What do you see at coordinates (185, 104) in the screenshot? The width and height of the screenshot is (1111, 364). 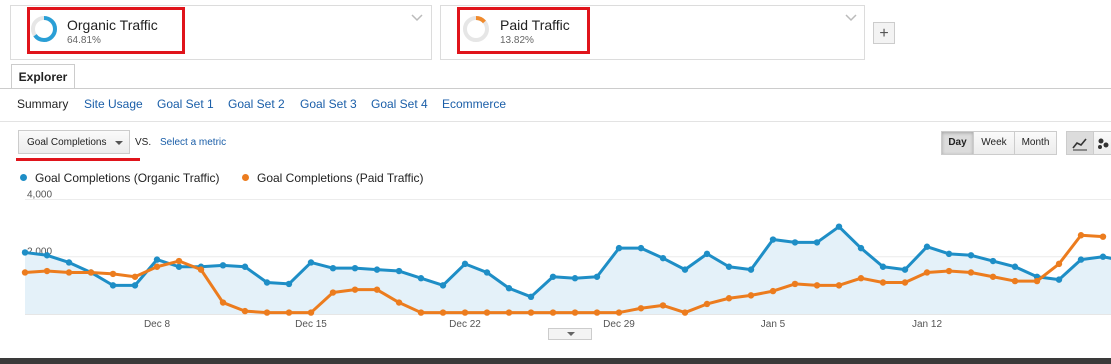 I see `subtab-goal-set-1: Goal Set 1` at bounding box center [185, 104].